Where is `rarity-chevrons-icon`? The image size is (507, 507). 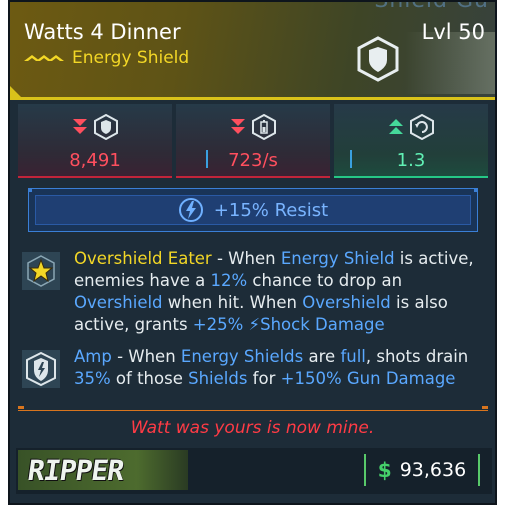 rarity-chevrons-icon is located at coordinates (44, 58).